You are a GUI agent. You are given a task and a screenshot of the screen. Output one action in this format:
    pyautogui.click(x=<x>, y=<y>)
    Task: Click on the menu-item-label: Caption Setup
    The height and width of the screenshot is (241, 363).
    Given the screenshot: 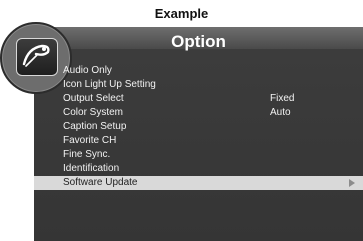 What is the action you would take?
    pyautogui.click(x=95, y=126)
    